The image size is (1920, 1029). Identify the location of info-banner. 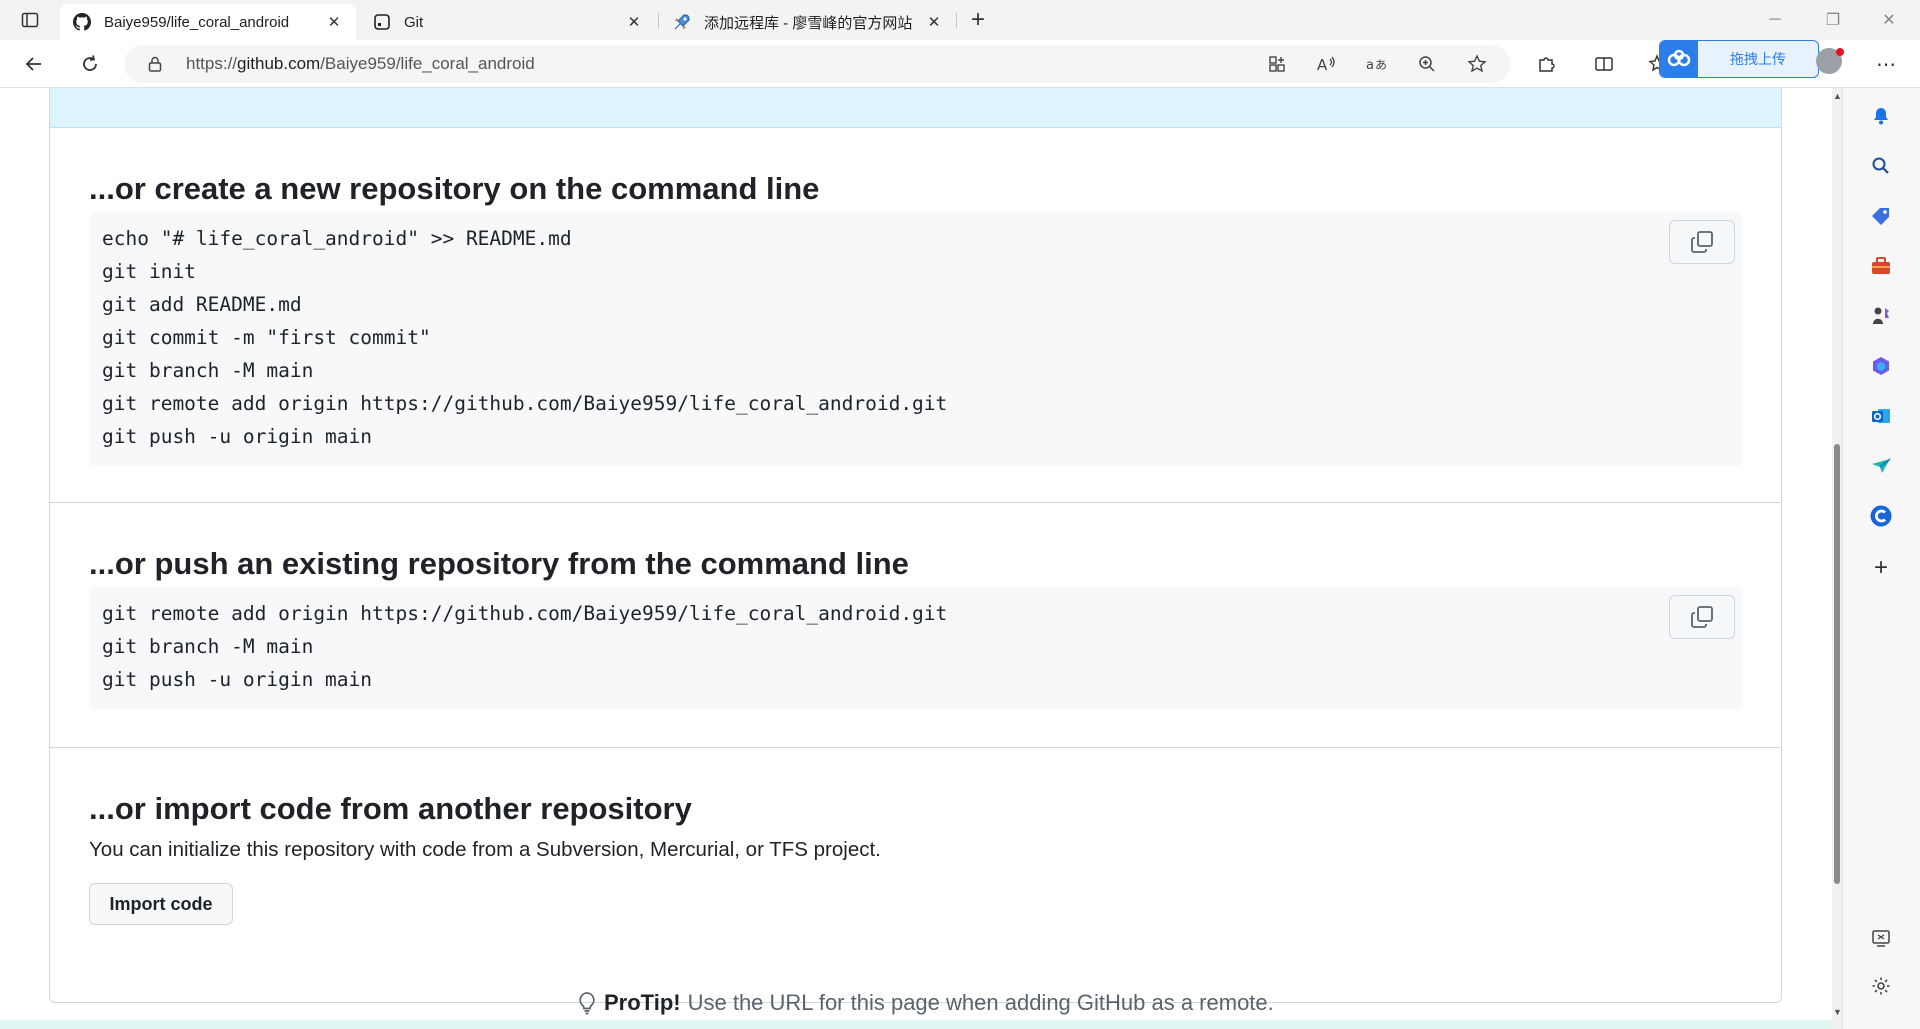
(915, 108).